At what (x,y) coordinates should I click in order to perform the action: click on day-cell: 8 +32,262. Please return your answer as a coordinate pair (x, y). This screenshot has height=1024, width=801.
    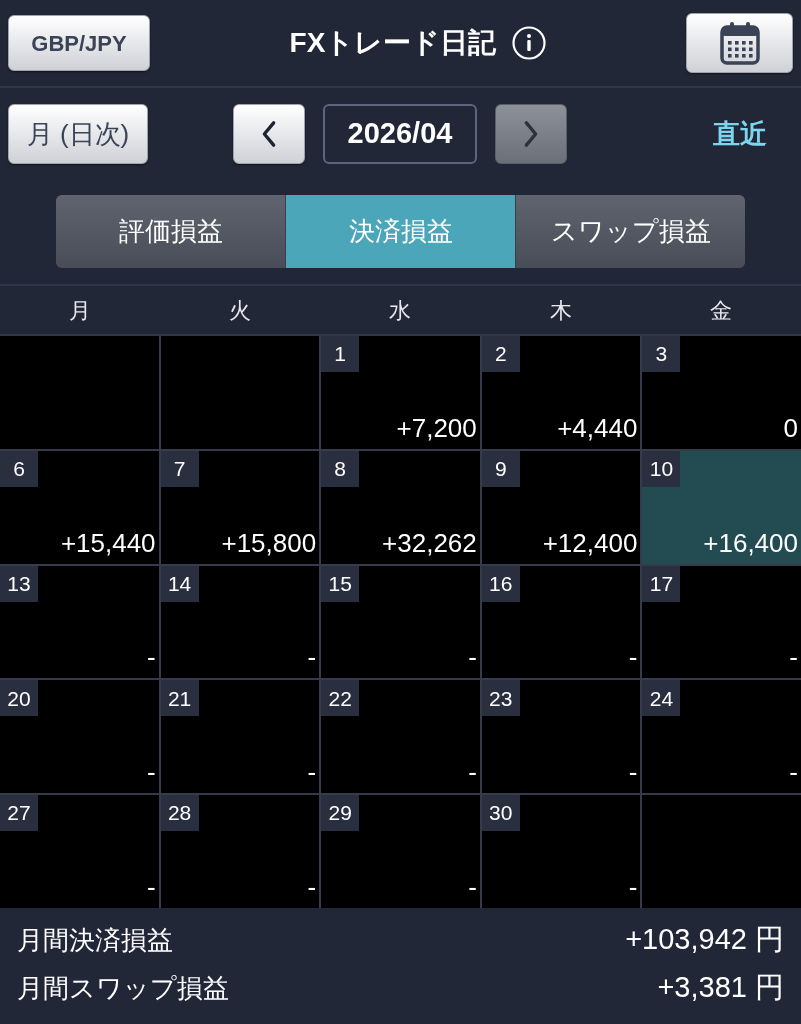
    Looking at the image, I should click on (400, 507).